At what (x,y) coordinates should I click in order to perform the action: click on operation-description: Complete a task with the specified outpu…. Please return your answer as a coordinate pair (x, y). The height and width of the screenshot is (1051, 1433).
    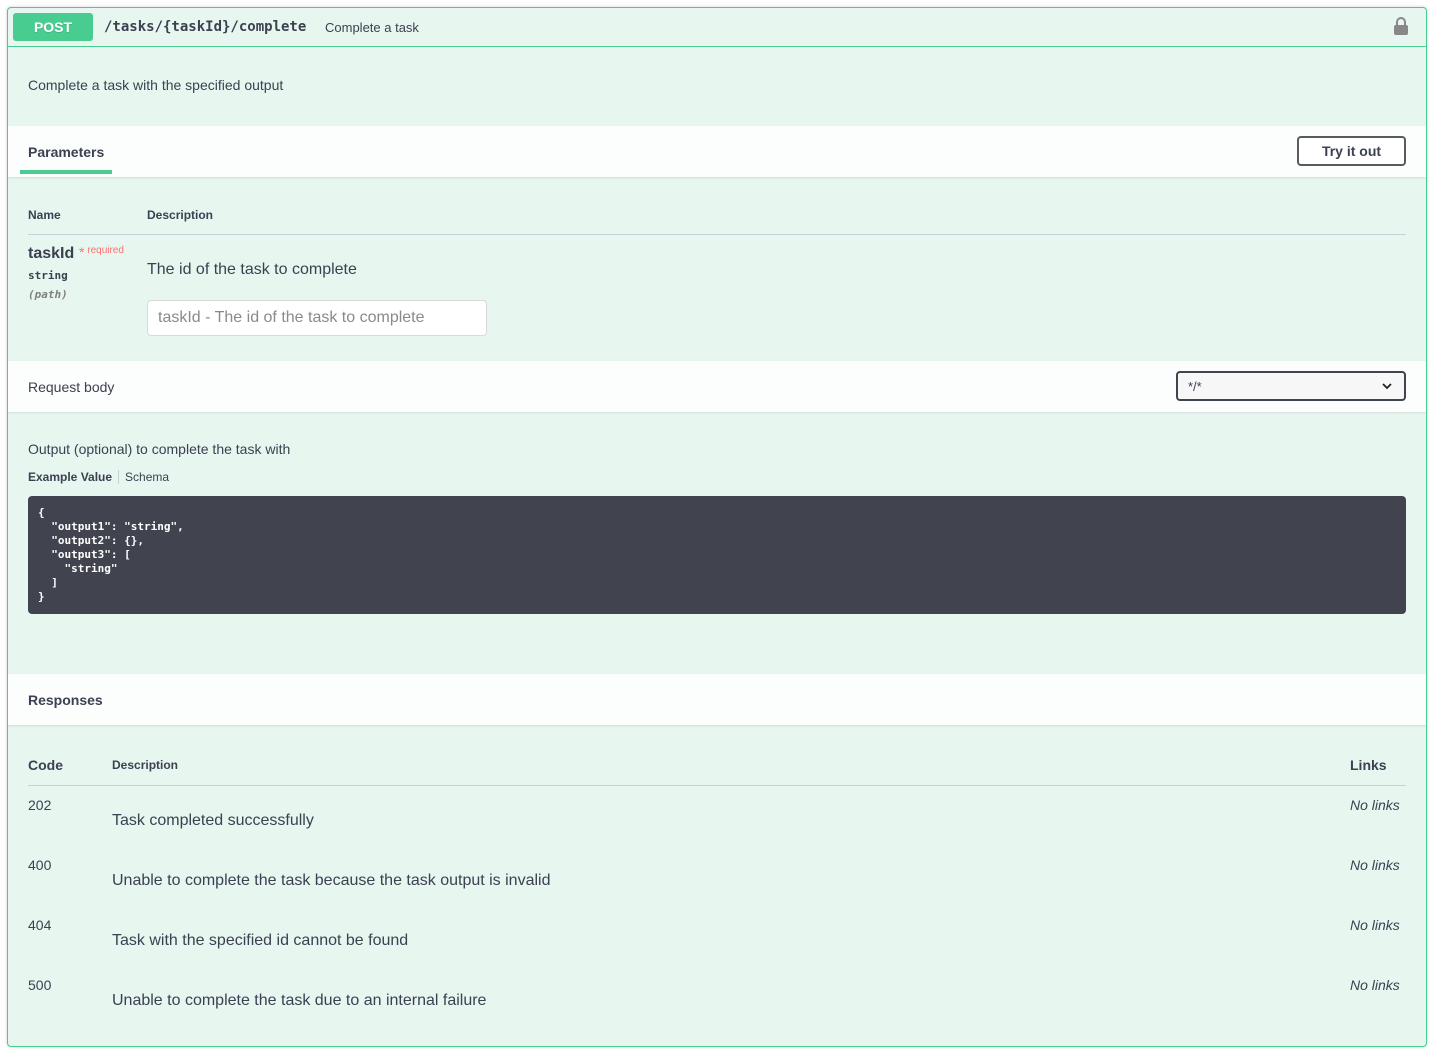
    Looking at the image, I should click on (156, 85).